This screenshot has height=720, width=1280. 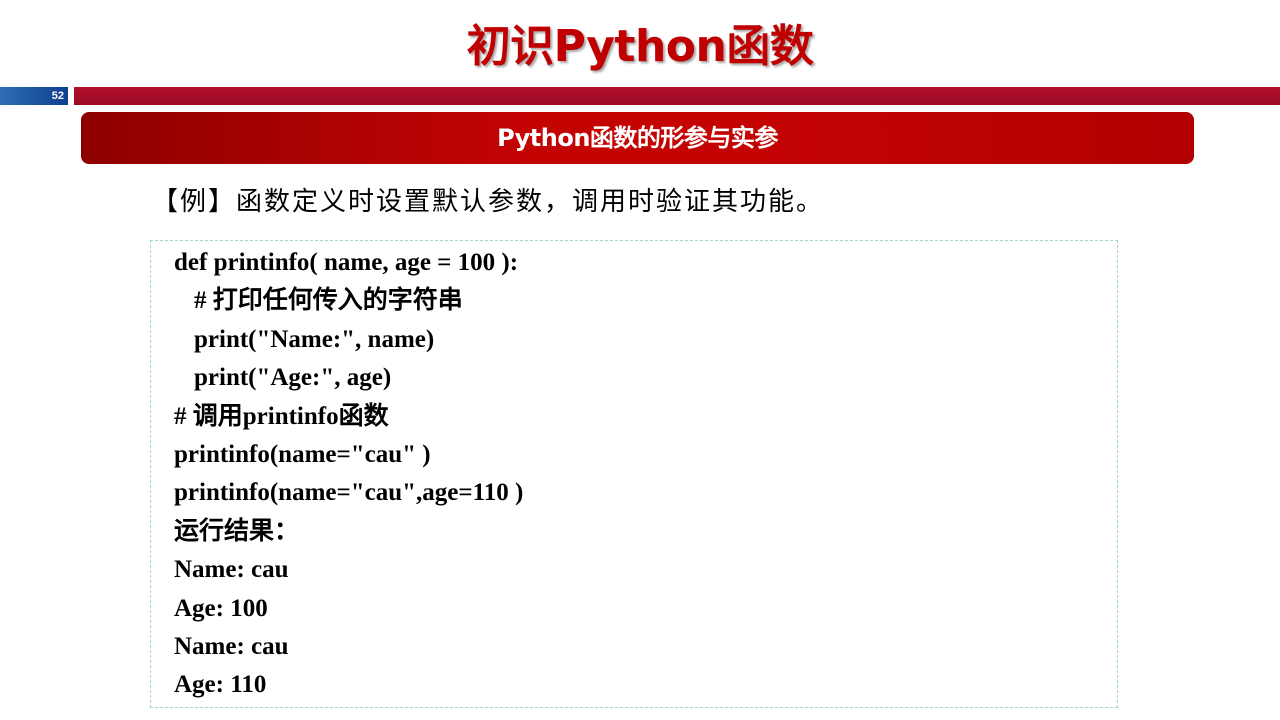 What do you see at coordinates (328, 301) in the screenshot?
I see `code-line: # 打印任何传入的字符串` at bounding box center [328, 301].